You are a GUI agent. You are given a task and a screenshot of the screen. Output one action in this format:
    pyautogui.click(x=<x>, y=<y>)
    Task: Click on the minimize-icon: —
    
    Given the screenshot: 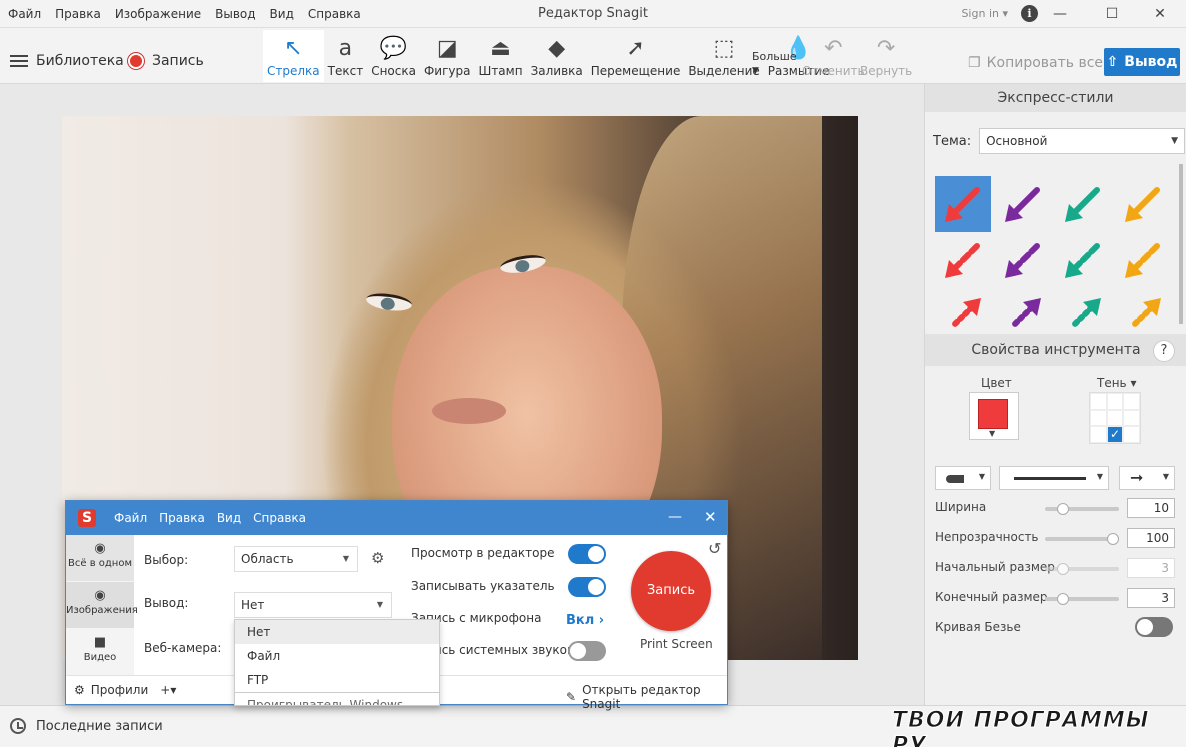 What is the action you would take?
    pyautogui.click(x=1060, y=14)
    